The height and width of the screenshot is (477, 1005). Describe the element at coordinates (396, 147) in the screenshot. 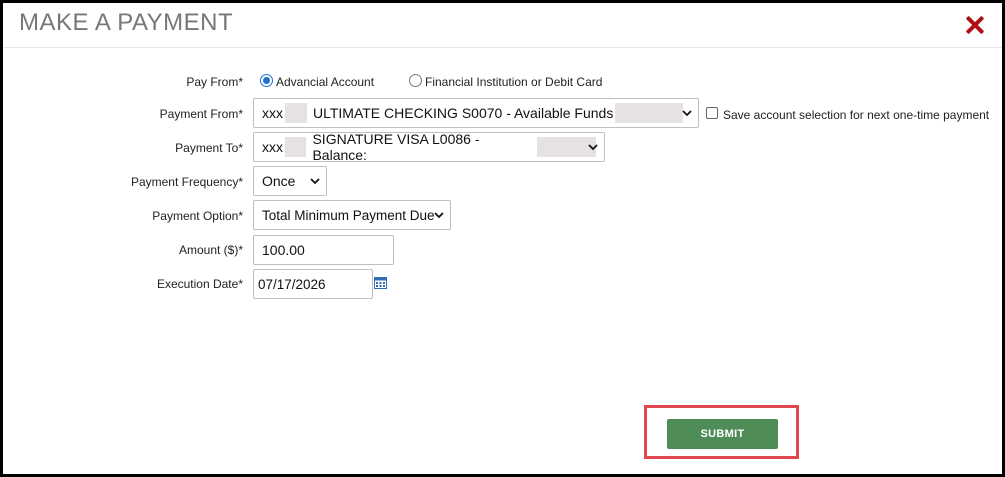

I see `payment-to-value: SIGNATURE VISA L0086 - Balance:` at that location.